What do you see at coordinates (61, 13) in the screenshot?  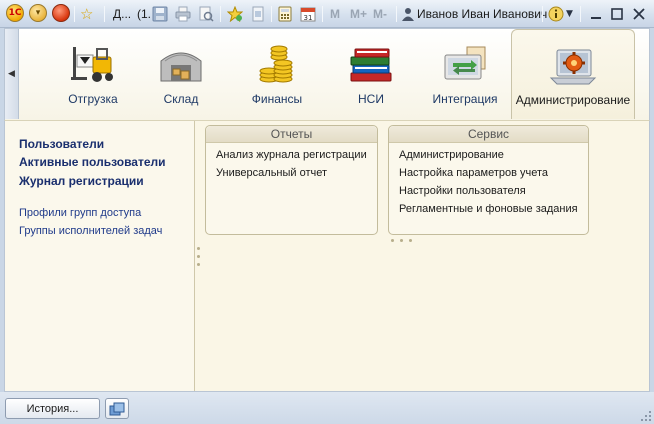 I see `stop-button` at bounding box center [61, 13].